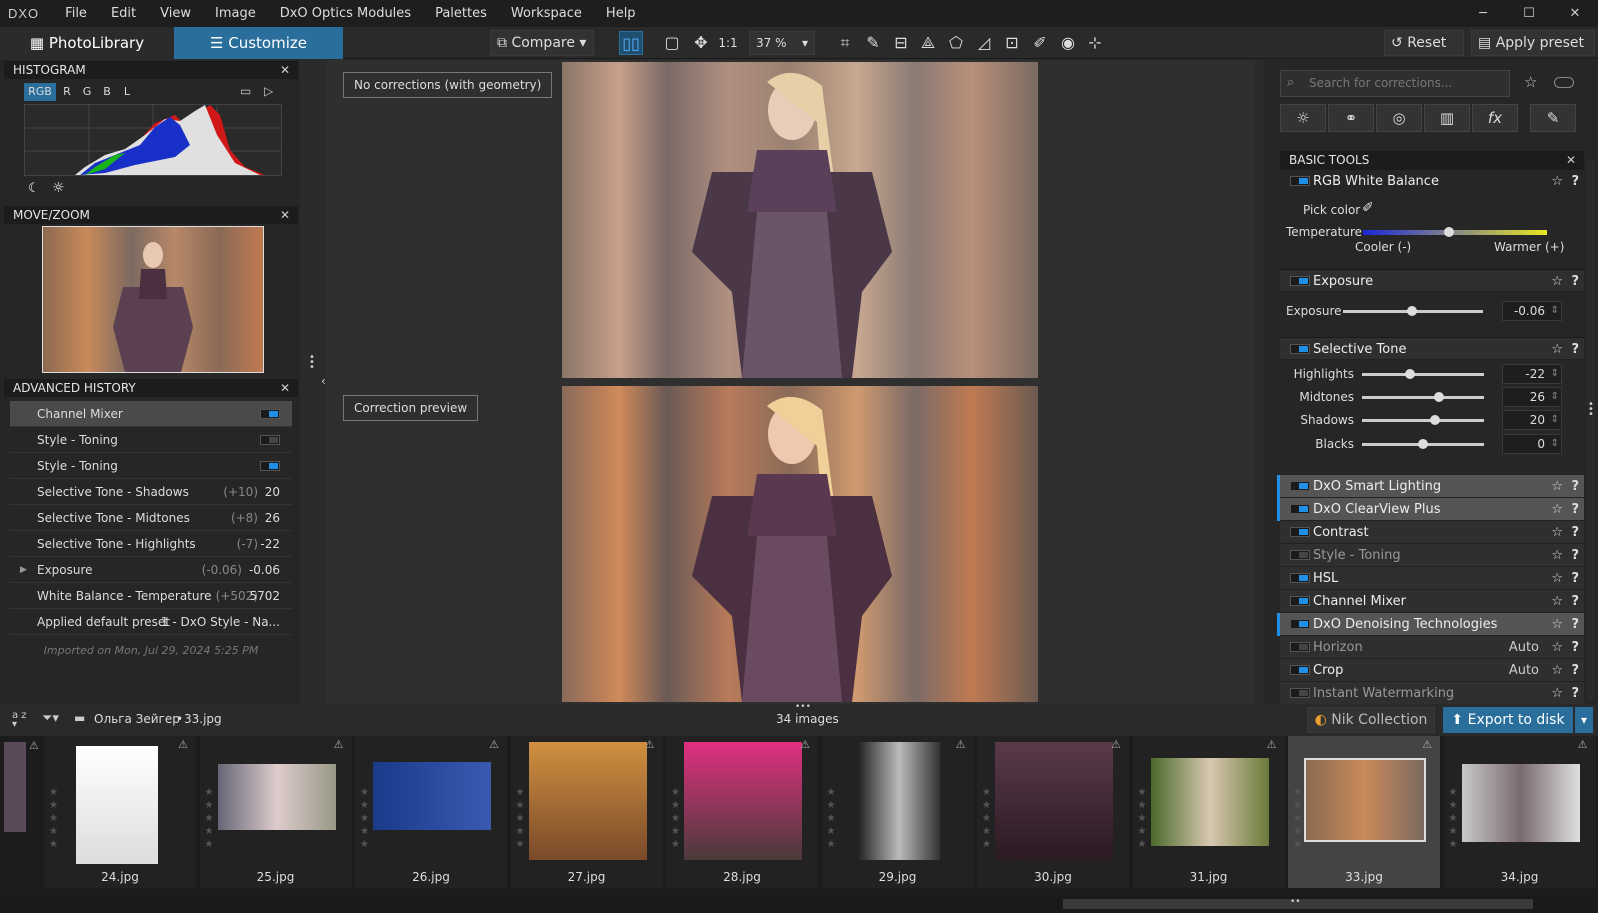 The width and height of the screenshot is (1598, 913). I want to click on history-item: Selective Tone - Midtones (+8) 26, so click(151, 518).